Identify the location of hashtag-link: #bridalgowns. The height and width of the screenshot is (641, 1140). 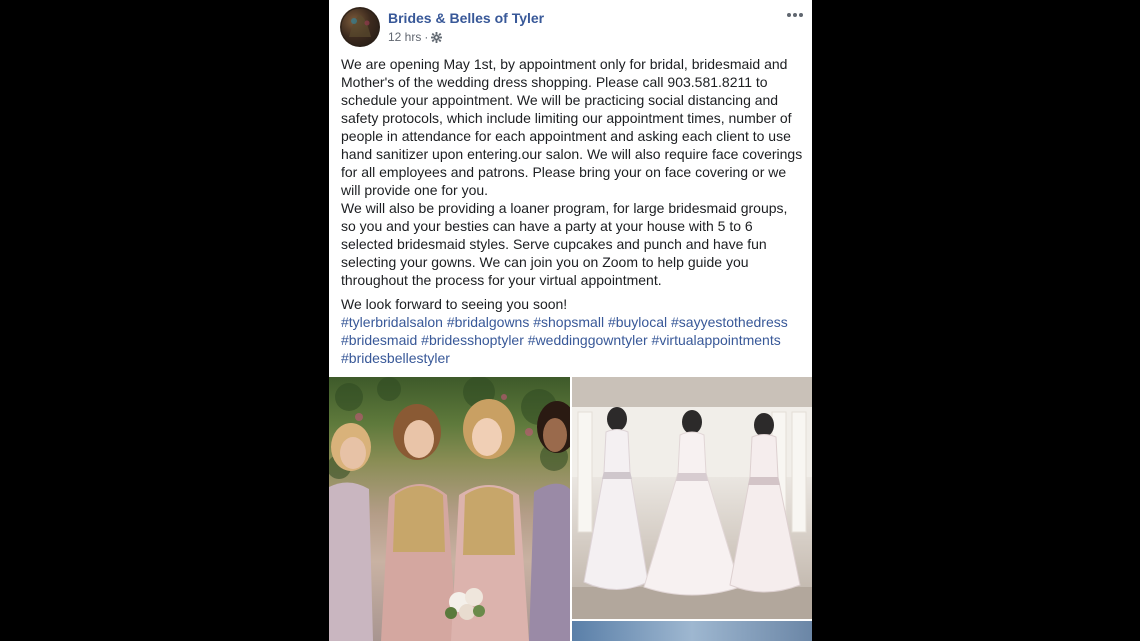
(488, 322).